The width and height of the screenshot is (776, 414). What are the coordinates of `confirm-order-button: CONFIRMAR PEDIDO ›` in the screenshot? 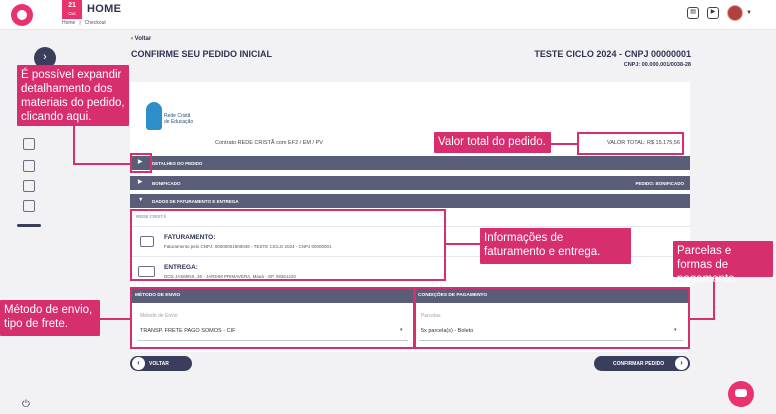 It's located at (642, 363).